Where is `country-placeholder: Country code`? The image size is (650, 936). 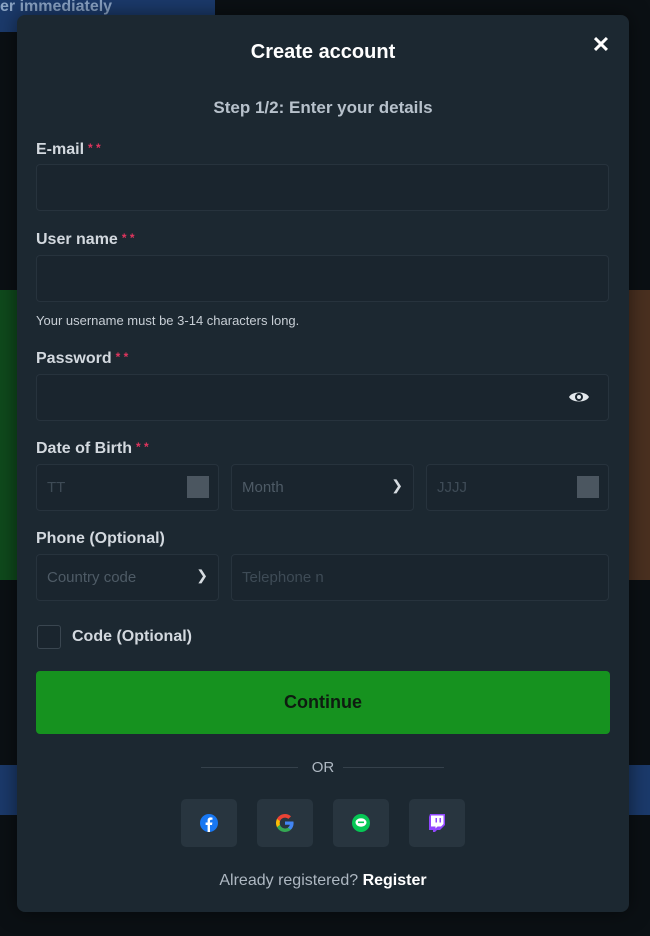
country-placeholder: Country code is located at coordinates (92, 577).